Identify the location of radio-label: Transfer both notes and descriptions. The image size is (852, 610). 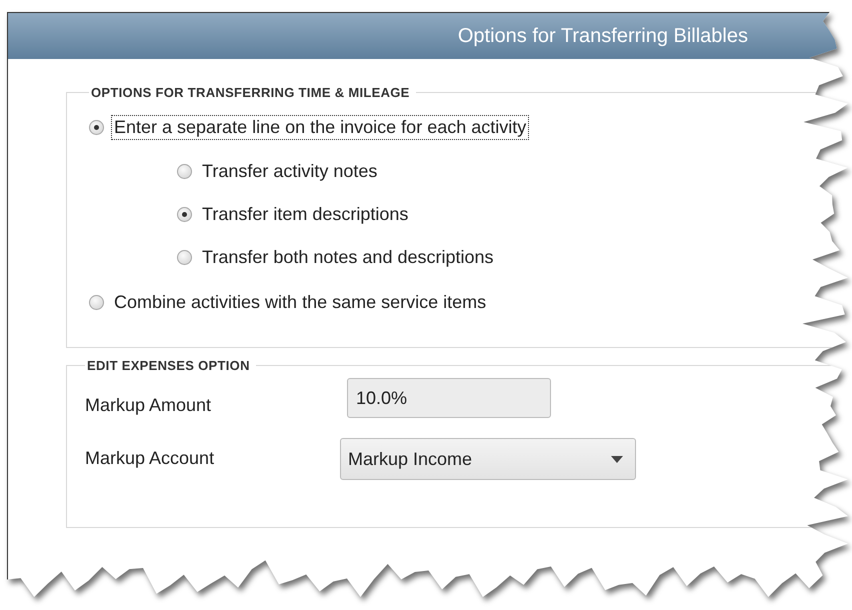
(348, 257).